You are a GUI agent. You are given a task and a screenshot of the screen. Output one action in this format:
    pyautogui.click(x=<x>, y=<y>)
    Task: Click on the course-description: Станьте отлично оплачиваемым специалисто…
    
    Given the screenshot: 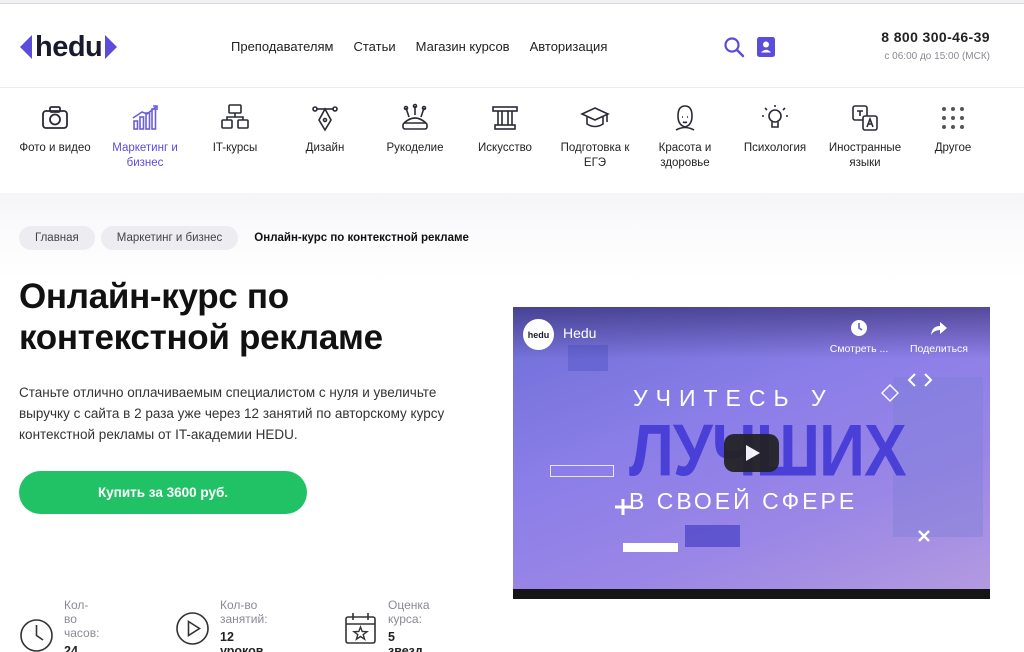 What is the action you would take?
    pyautogui.click(x=232, y=413)
    